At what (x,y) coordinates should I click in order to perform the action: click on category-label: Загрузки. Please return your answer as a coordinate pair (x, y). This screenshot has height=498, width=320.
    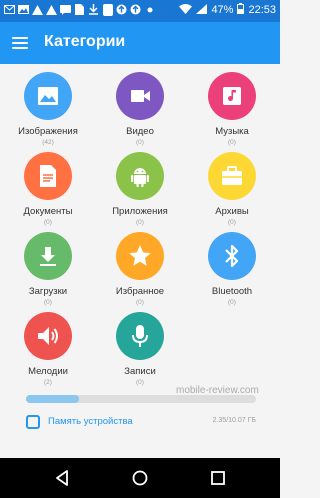
    Looking at the image, I should click on (48, 291).